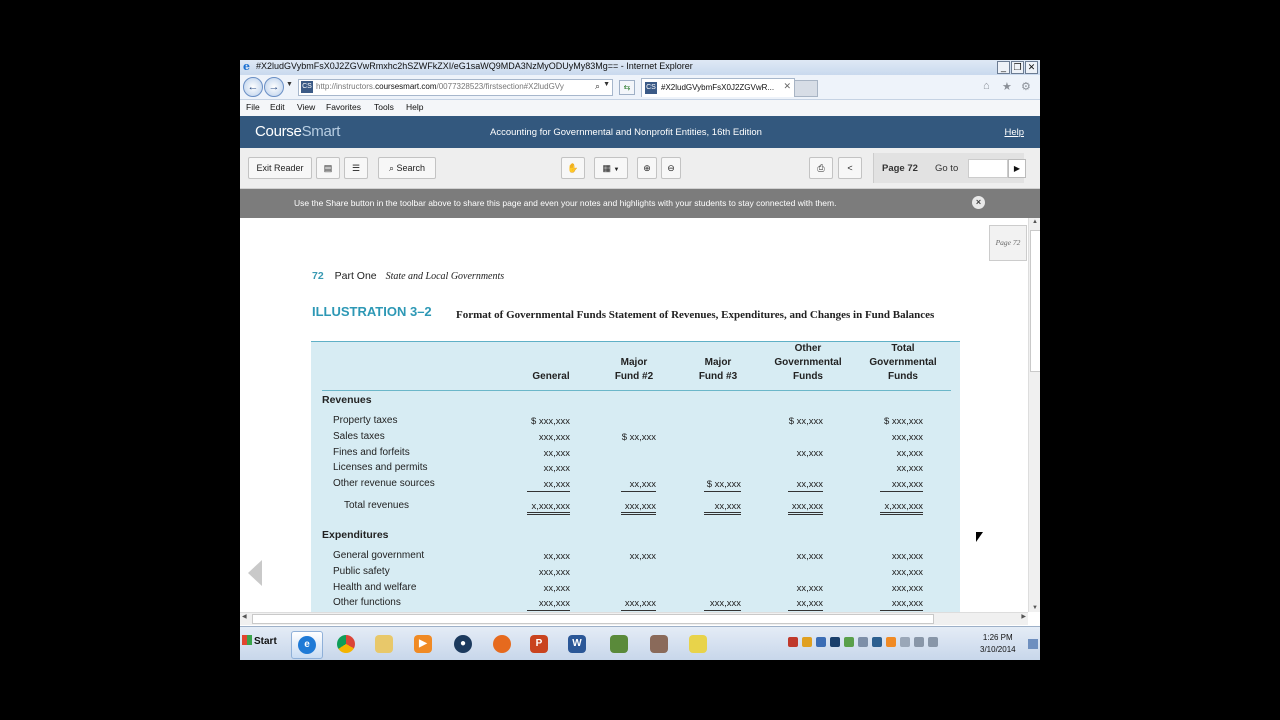 The image size is (1280, 720). I want to click on scroll-up-icon: ▲, so click(1034, 222).